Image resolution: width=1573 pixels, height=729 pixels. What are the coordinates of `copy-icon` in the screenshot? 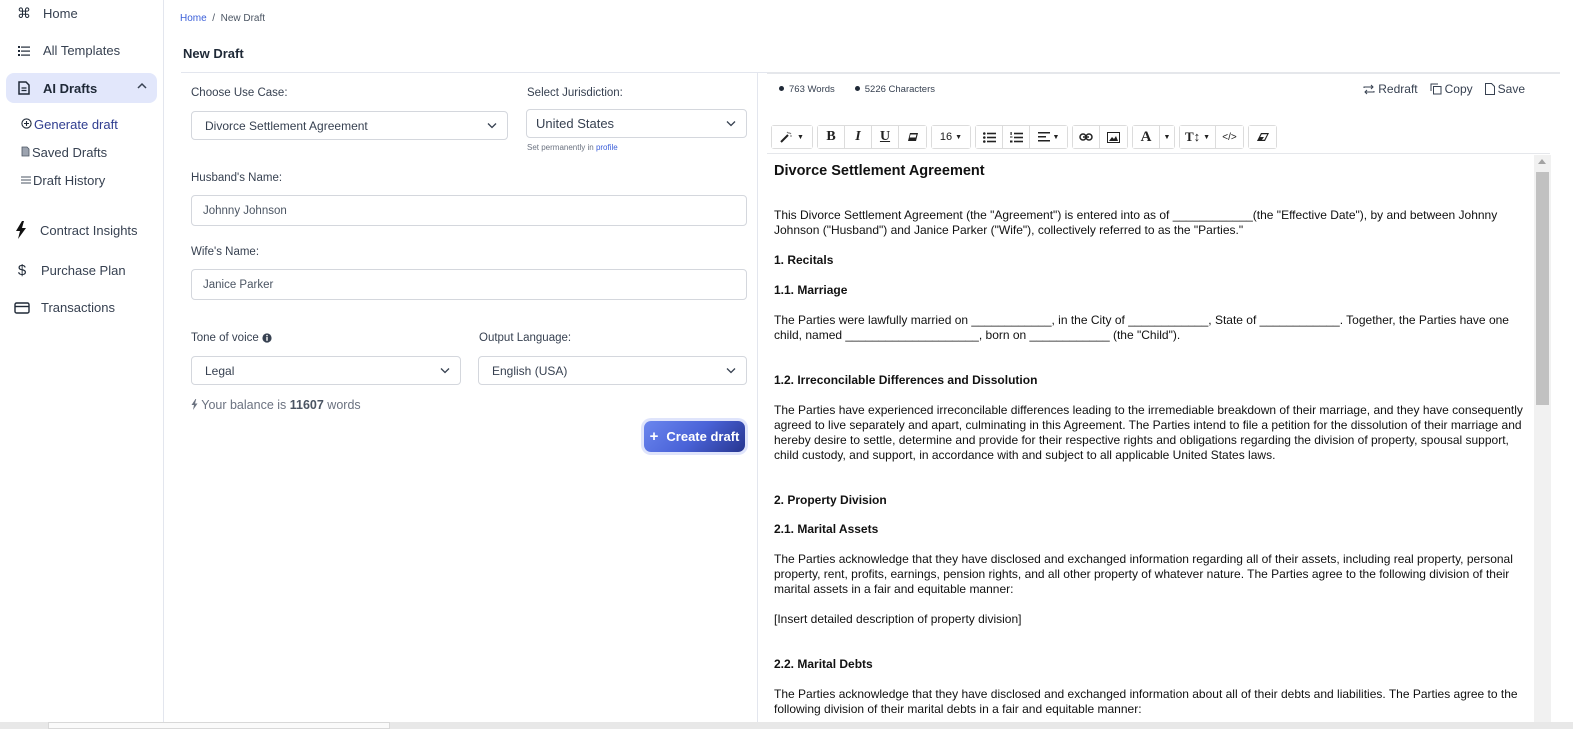 It's located at (1436, 89).